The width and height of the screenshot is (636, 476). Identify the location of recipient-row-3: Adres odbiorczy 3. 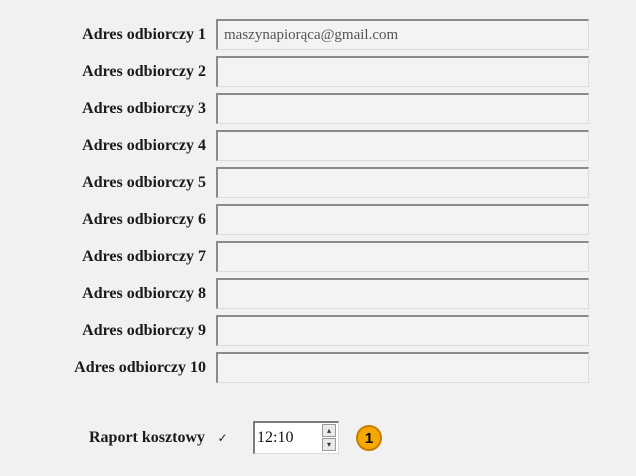
(318, 109).